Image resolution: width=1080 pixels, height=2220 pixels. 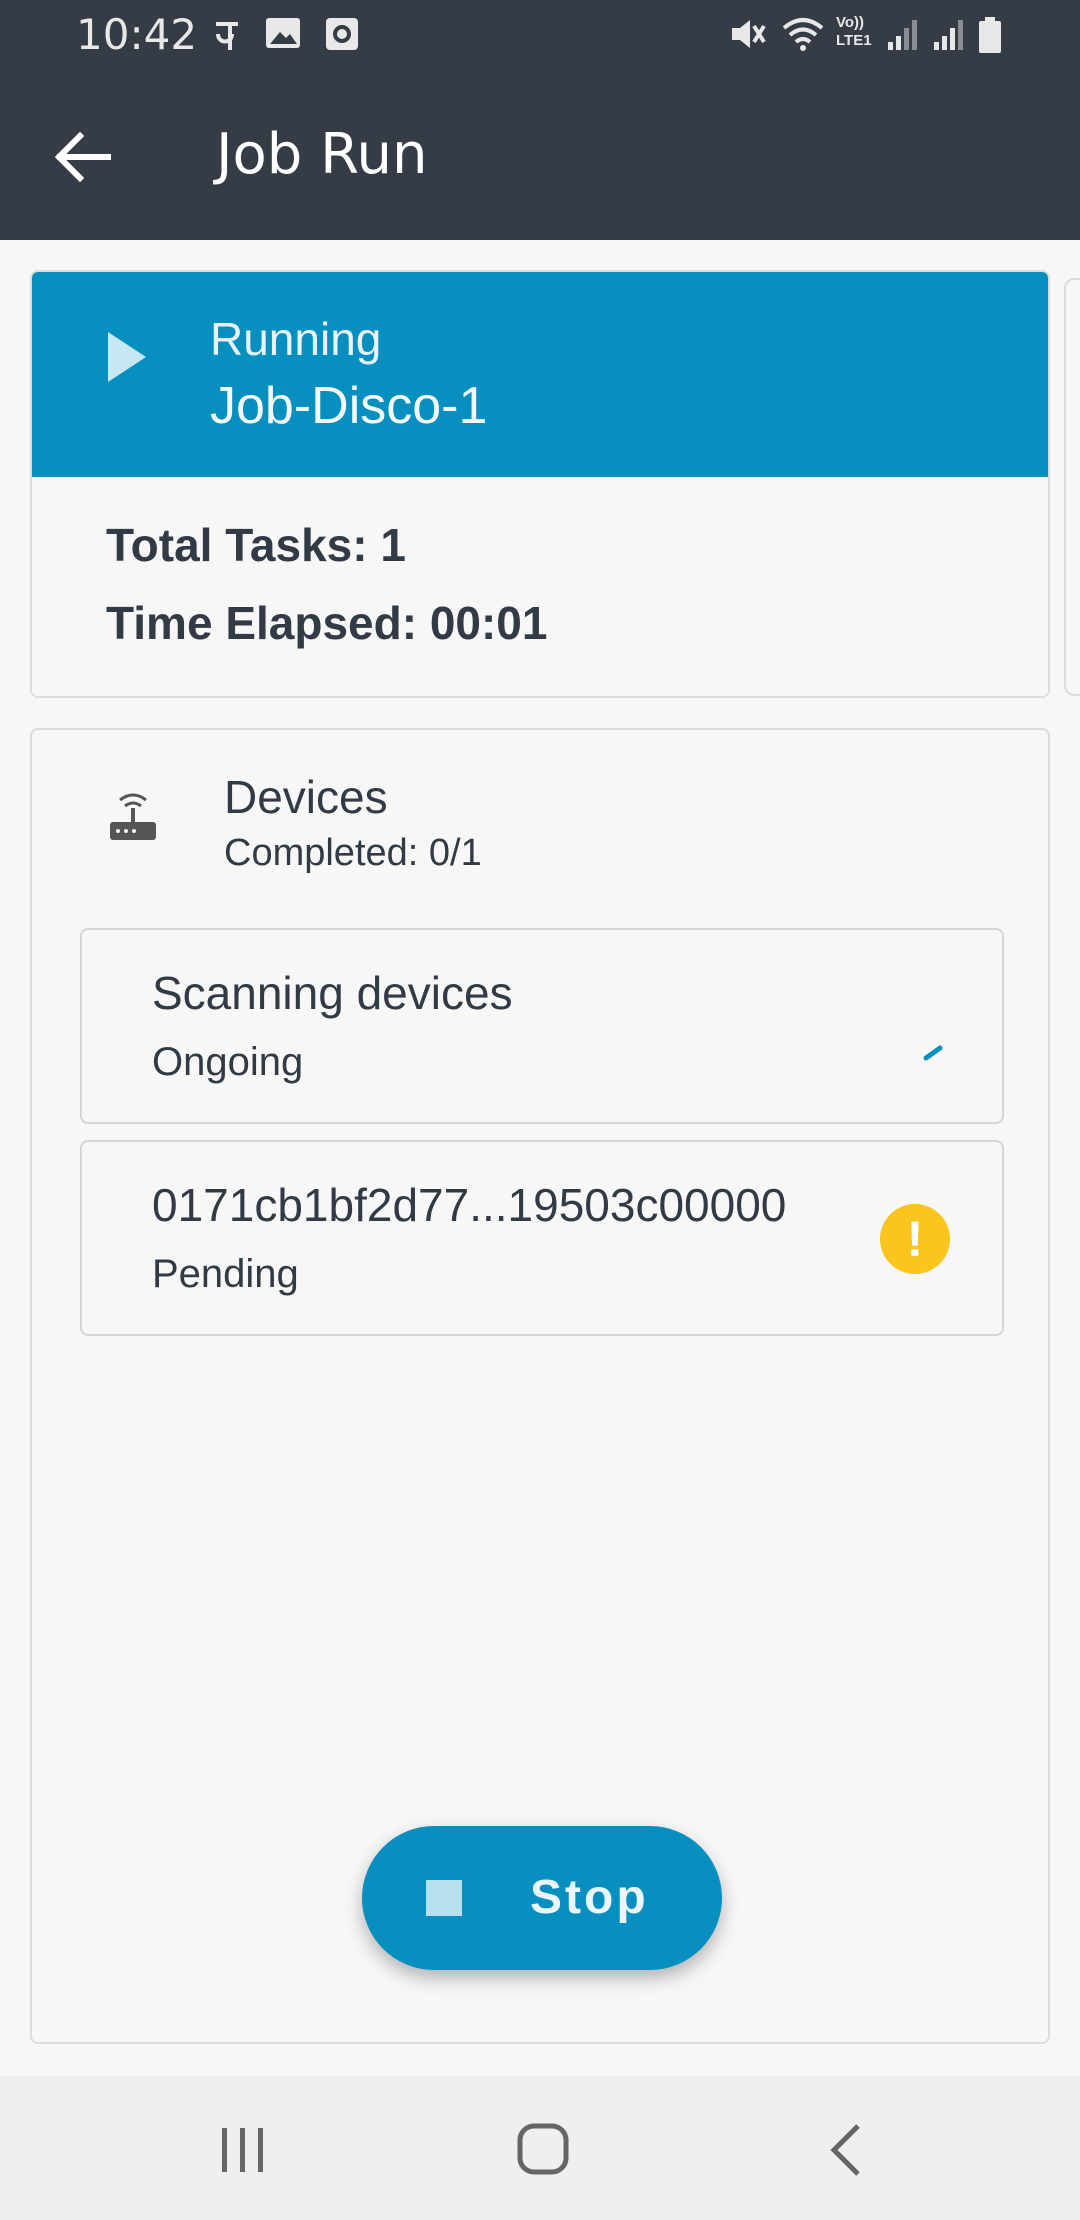 What do you see at coordinates (542, 1238) in the screenshot?
I see `task-item: 0171cb1bf2d77...19503c00000 Pending !` at bounding box center [542, 1238].